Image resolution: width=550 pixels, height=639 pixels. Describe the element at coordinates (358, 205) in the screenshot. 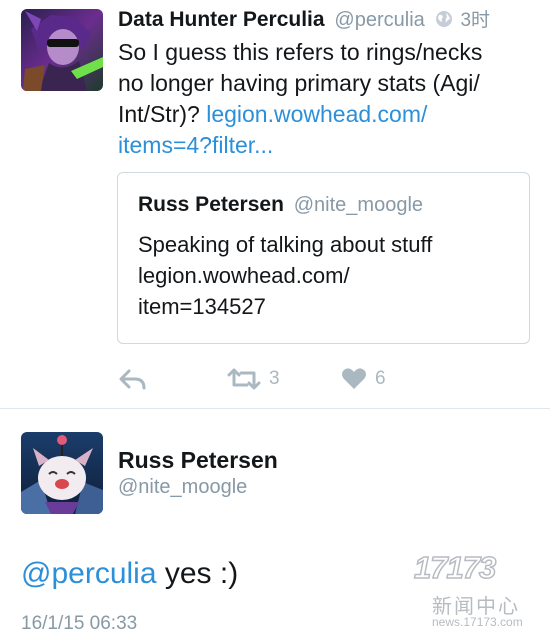

I see `quoted-author-handle: @nite_moogle` at that location.